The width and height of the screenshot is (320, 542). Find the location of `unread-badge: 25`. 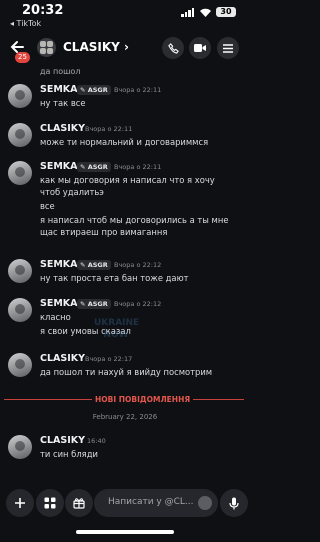

unread-badge: 25 is located at coordinates (22, 57).